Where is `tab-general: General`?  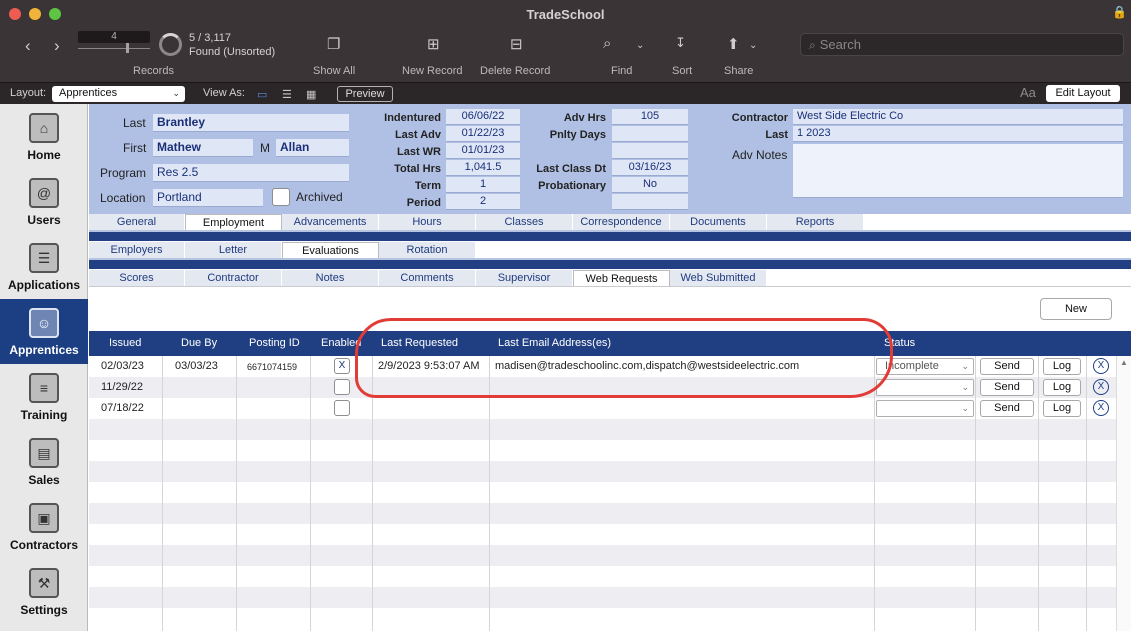
tab-general: General is located at coordinates (137, 222).